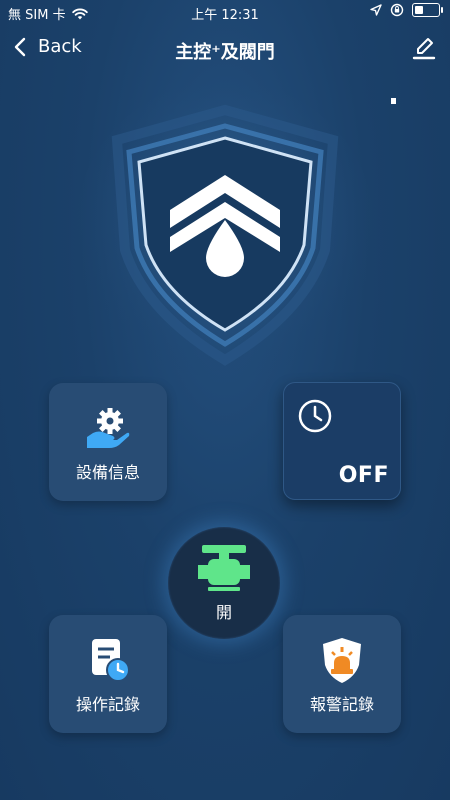 The image size is (450, 800). What do you see at coordinates (223, 612) in the screenshot?
I see `valve-state-label: 開` at bounding box center [223, 612].